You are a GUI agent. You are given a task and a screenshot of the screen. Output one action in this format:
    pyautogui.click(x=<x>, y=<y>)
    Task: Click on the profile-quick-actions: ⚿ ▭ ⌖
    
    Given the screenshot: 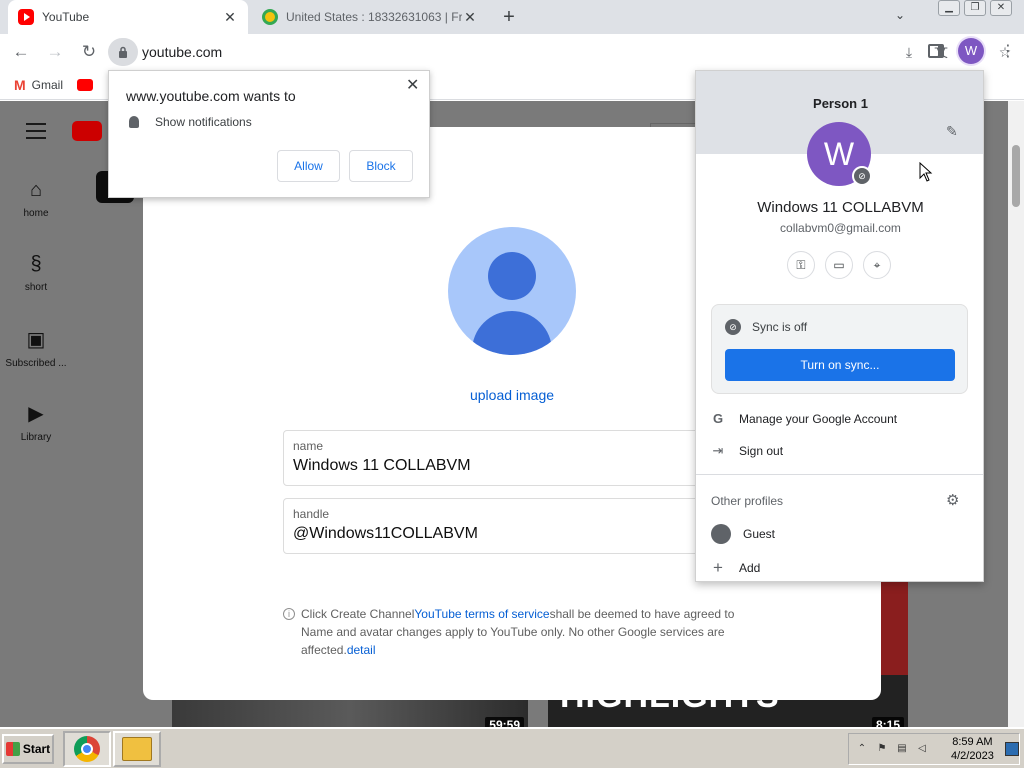 What is the action you would take?
    pyautogui.click(x=839, y=265)
    